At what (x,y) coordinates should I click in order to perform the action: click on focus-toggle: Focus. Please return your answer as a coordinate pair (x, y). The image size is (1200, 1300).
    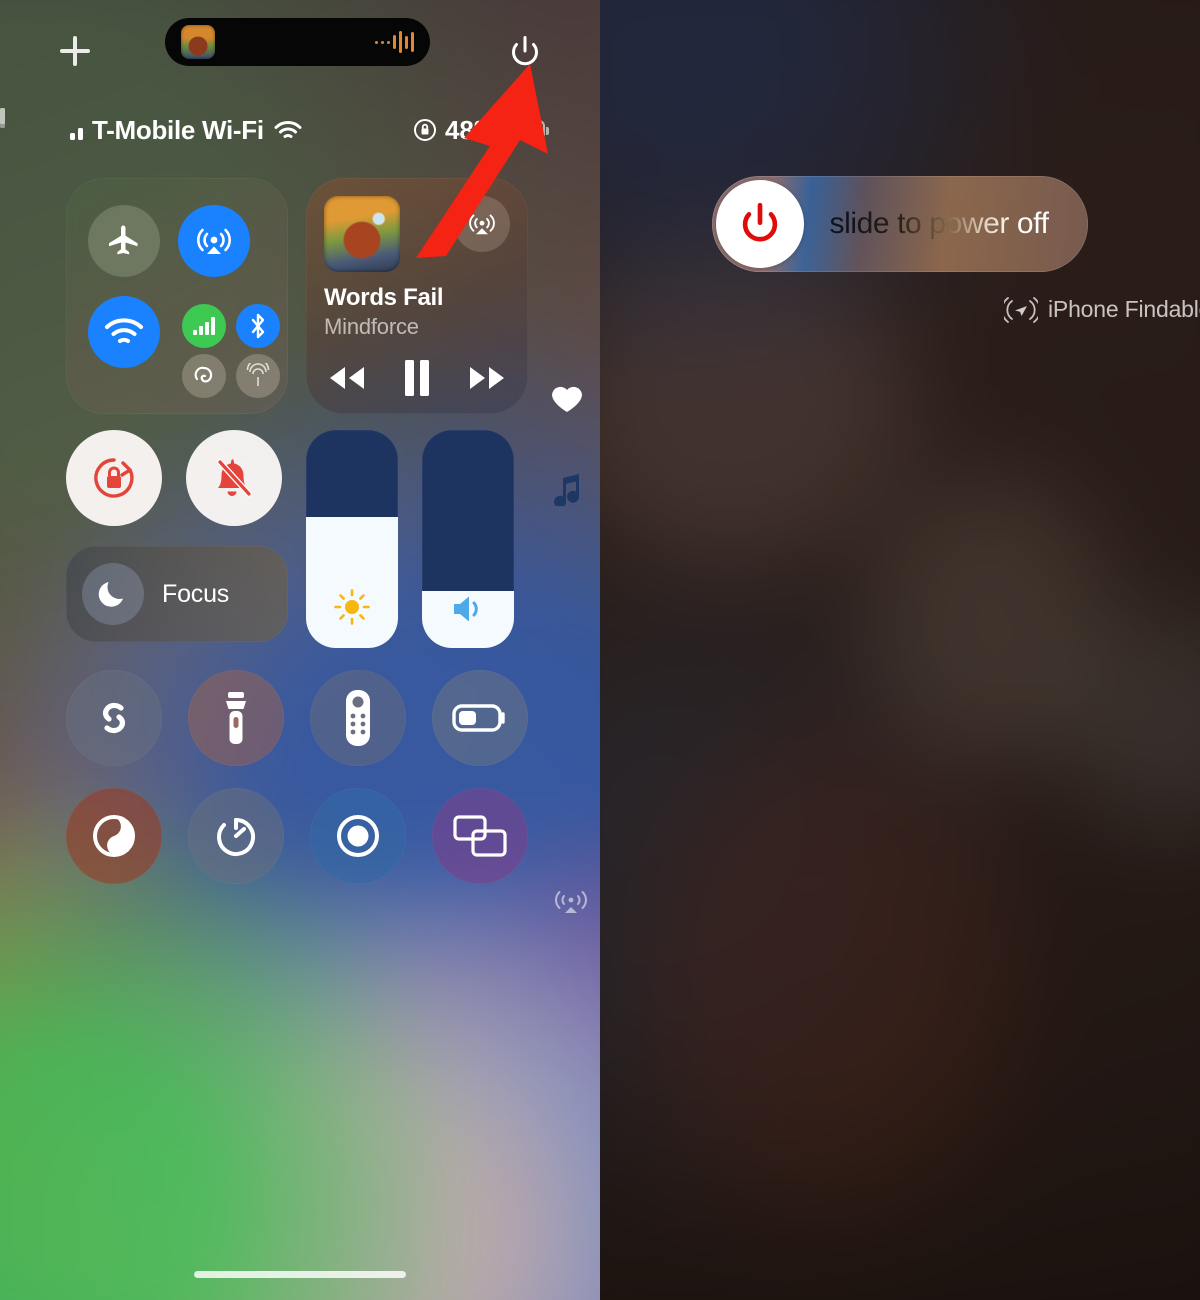
    Looking at the image, I should click on (177, 594).